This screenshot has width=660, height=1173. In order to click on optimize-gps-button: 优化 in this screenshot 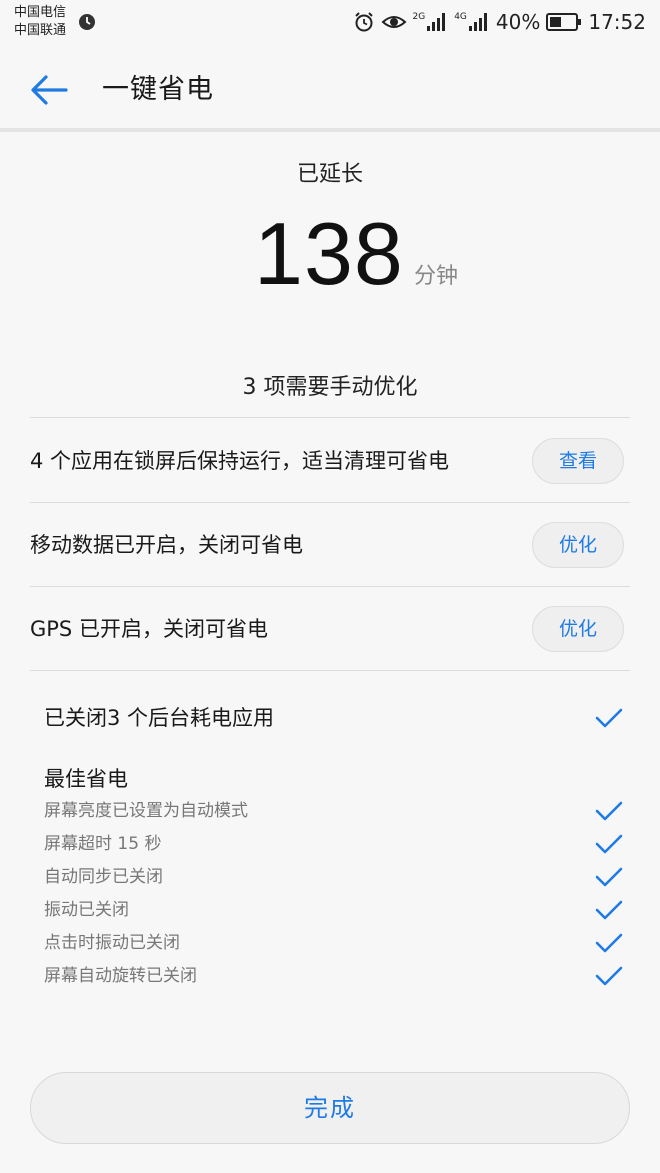, I will do `click(578, 629)`.